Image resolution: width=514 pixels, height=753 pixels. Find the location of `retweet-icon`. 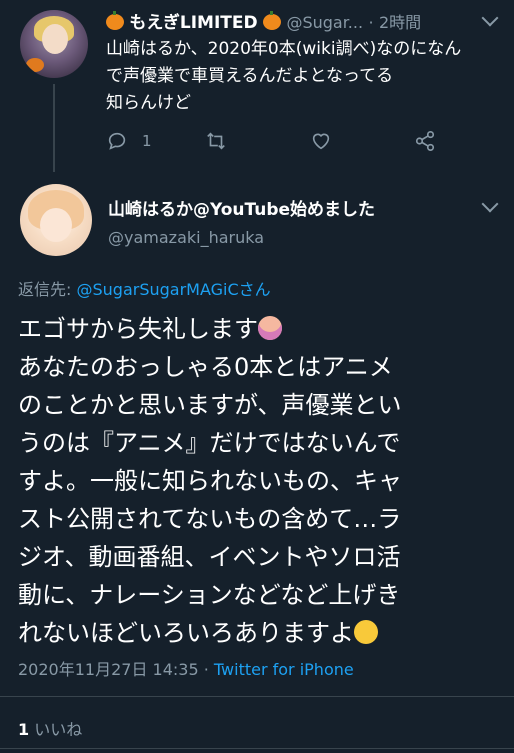

retweet-icon is located at coordinates (216, 141).